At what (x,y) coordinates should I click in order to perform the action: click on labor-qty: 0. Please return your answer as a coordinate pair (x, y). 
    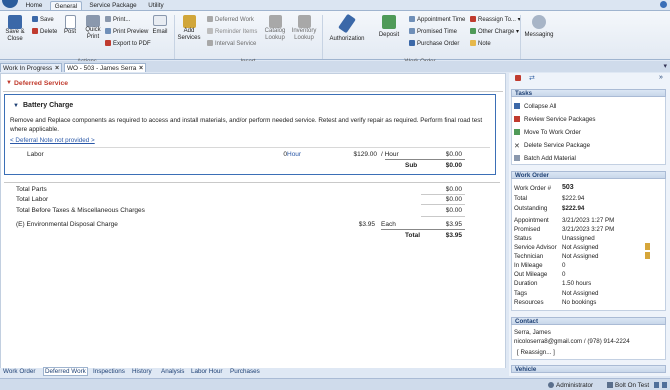
    Looking at the image, I should click on (281, 154).